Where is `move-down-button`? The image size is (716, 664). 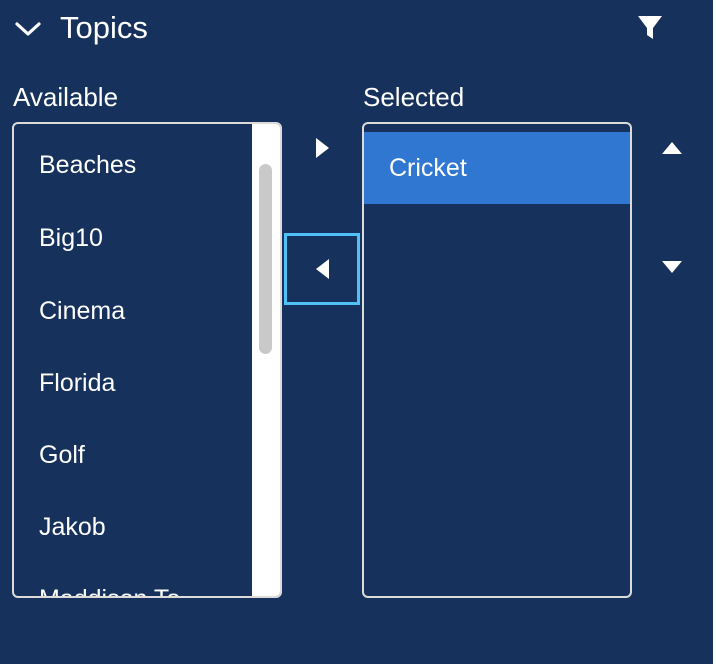 move-down-button is located at coordinates (672, 267).